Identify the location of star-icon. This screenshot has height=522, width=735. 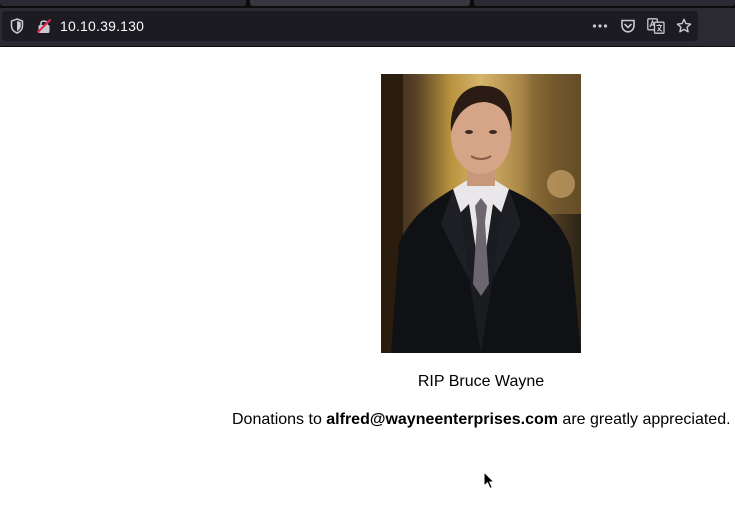
(684, 26).